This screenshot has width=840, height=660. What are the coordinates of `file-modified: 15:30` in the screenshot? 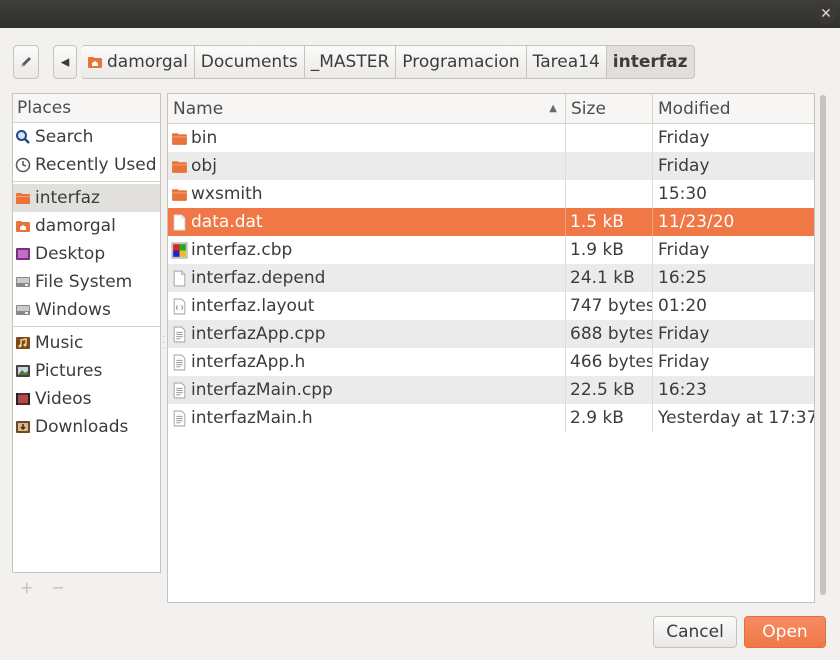 It's located at (682, 194).